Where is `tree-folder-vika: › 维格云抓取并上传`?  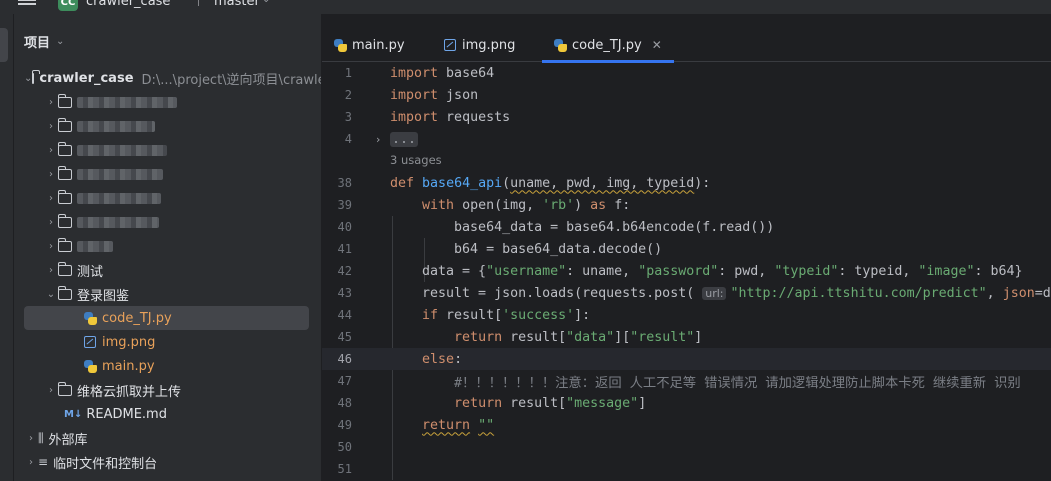 tree-folder-vika: › 维格云抓取并上传 is located at coordinates (167, 390).